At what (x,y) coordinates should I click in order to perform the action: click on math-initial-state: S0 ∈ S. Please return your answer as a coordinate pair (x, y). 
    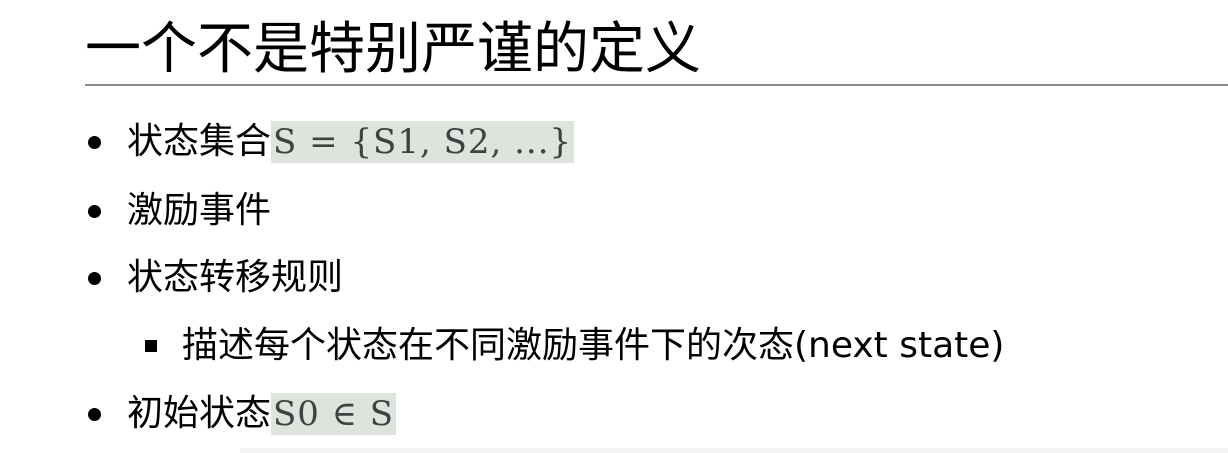
    Looking at the image, I should click on (334, 414).